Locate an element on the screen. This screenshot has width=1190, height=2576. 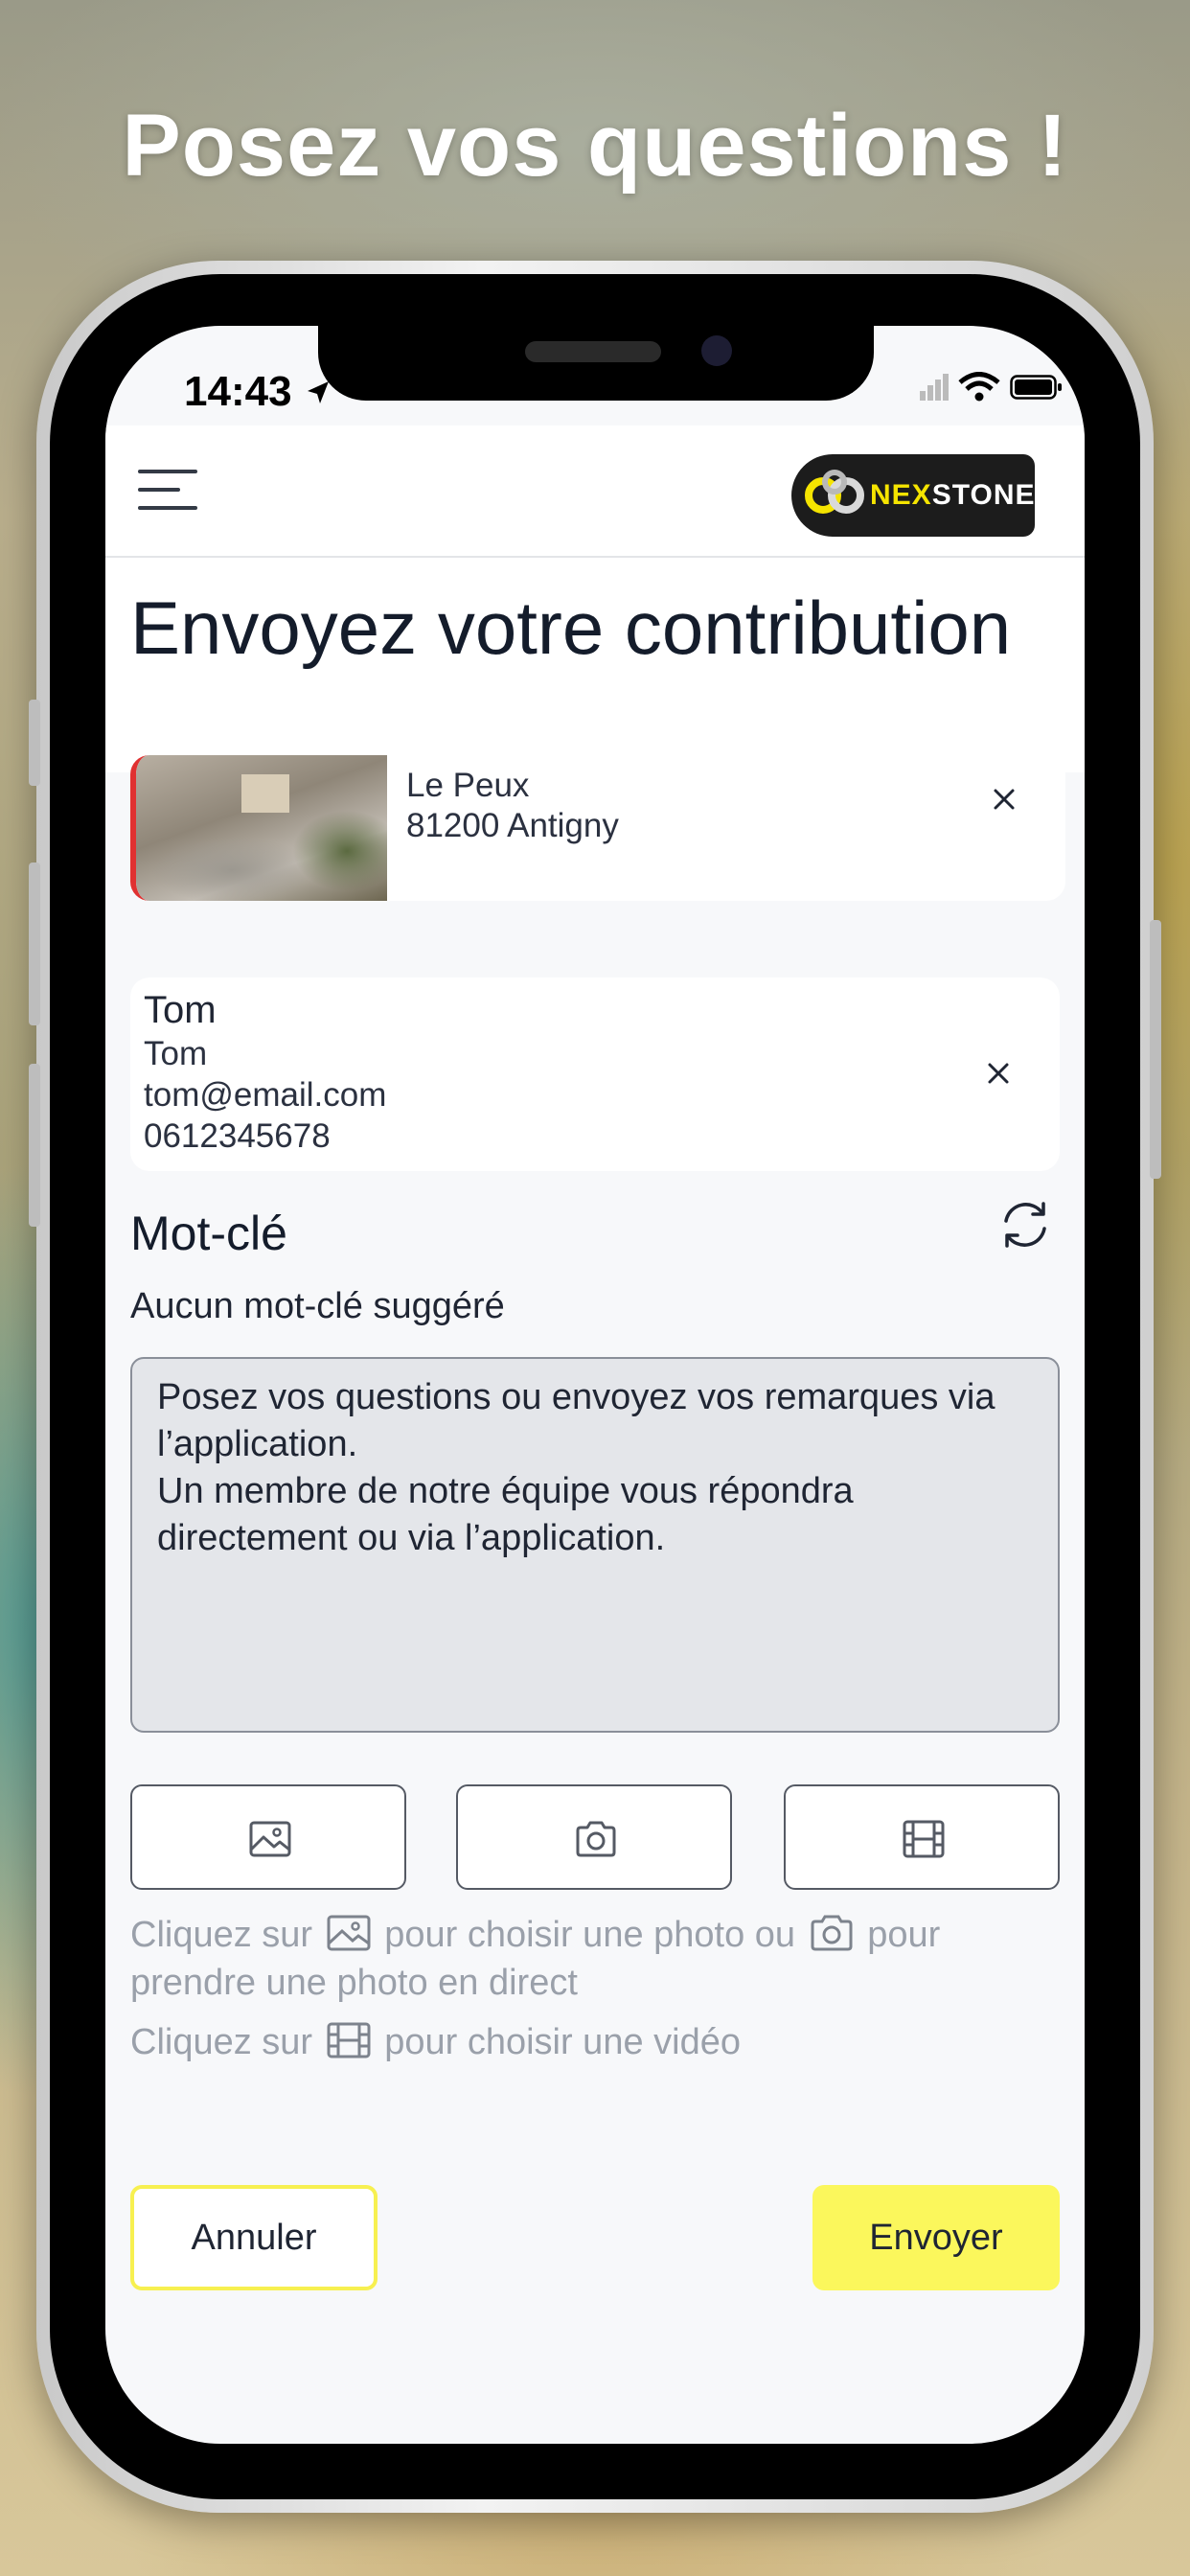
choose-photo-button is located at coordinates (268, 1837).